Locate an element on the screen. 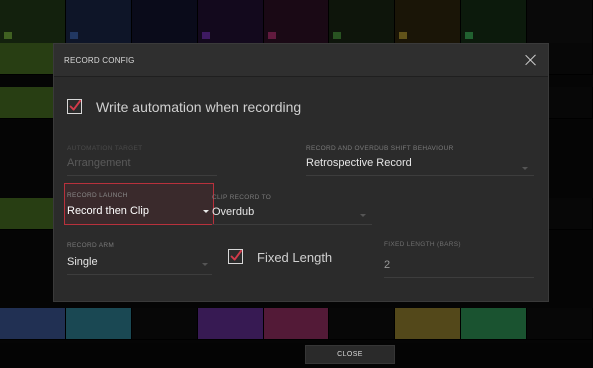 The image size is (593, 368). close-icon is located at coordinates (531, 60).